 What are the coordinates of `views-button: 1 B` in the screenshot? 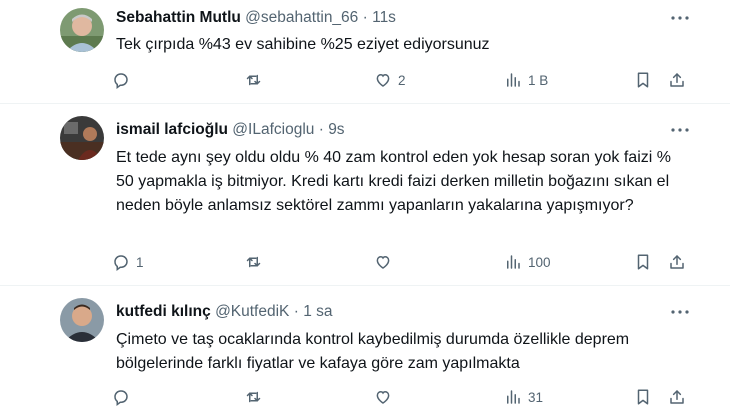 It's located at (526, 80).